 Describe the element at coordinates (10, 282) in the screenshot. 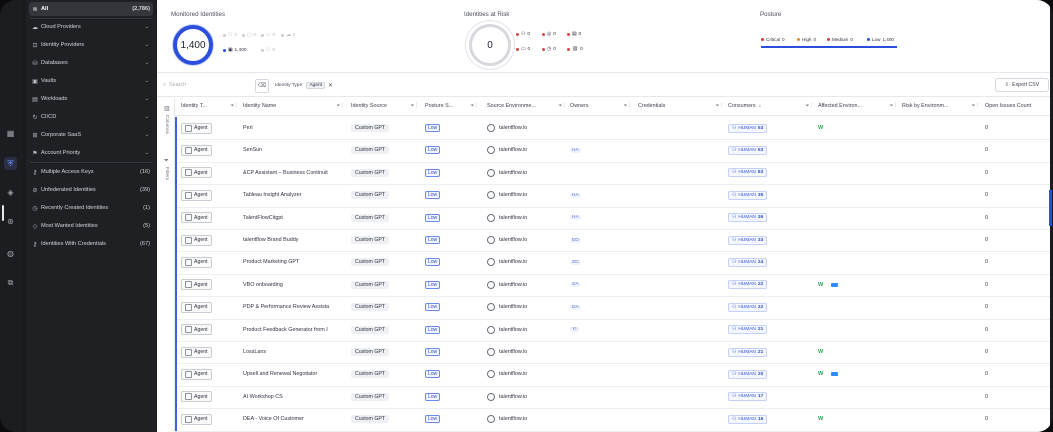

I see `link-icon: ⧉` at that location.